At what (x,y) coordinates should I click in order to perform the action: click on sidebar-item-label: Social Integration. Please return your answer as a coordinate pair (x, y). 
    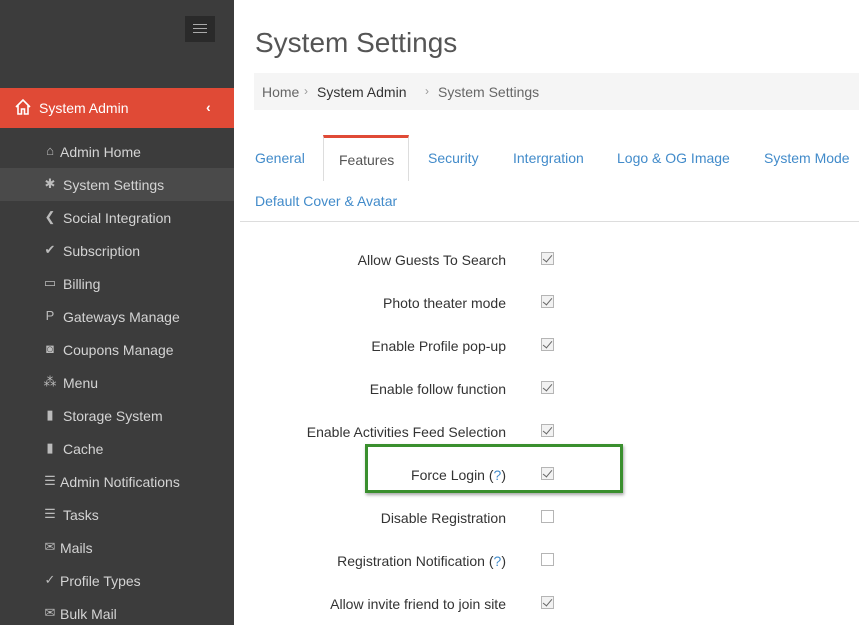
    Looking at the image, I should click on (117, 218).